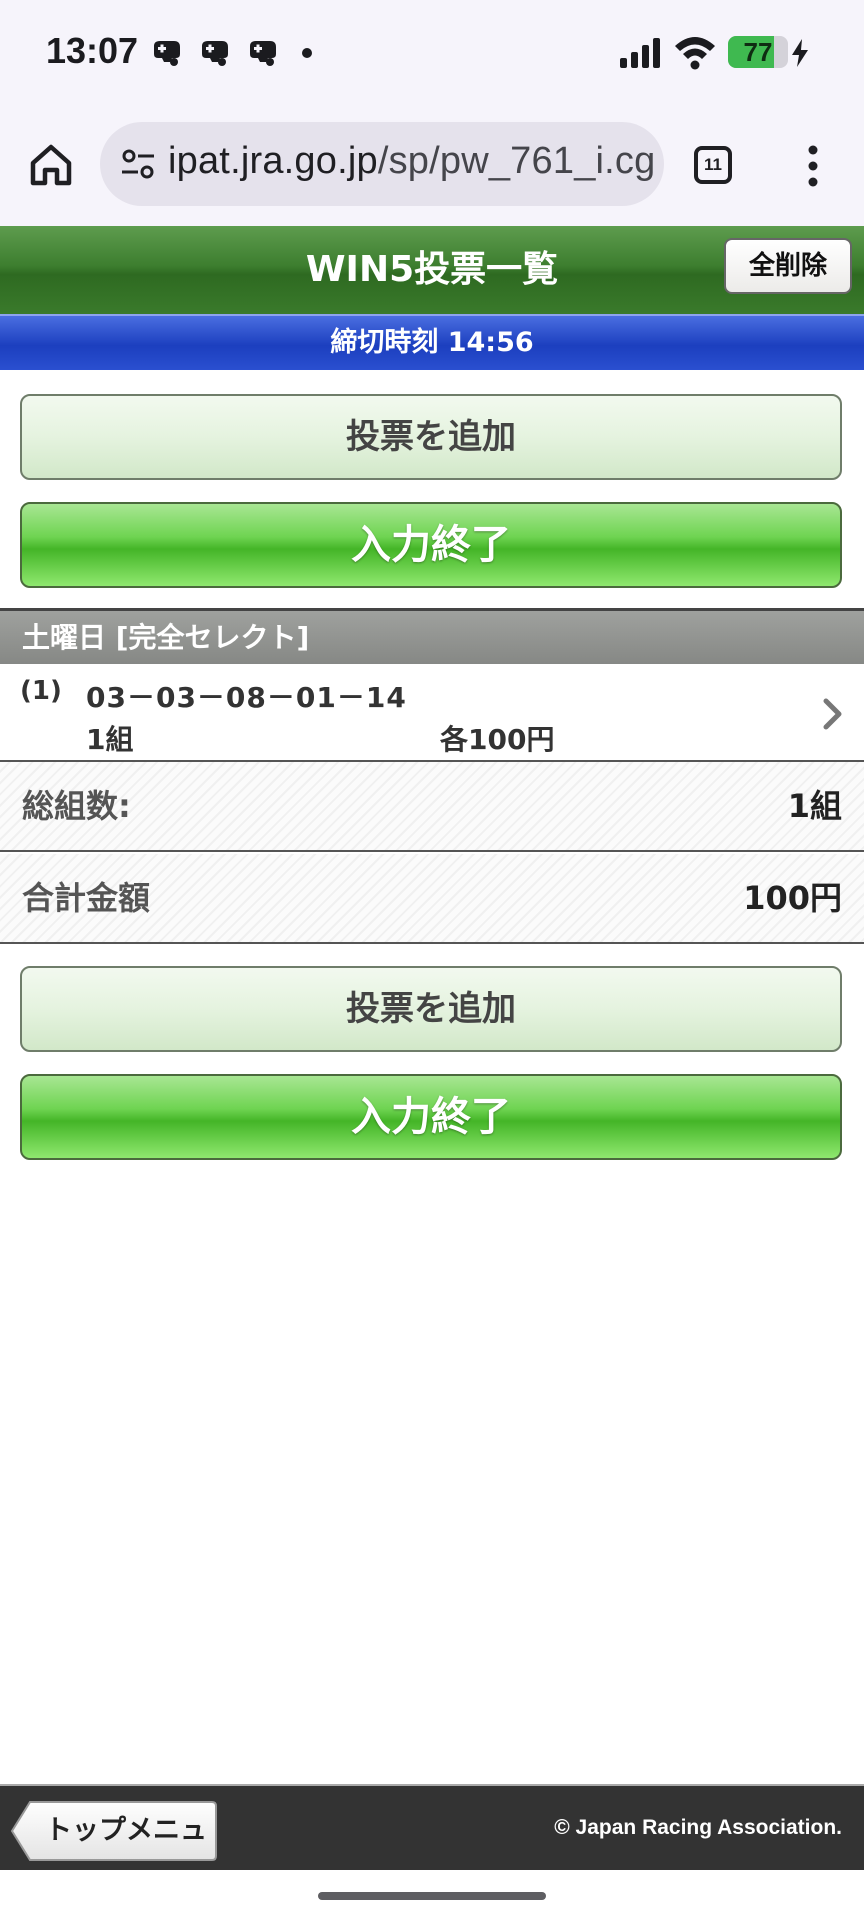 This screenshot has width=864, height=1924. I want to click on top-menu-button: トップメニュー, so click(114, 1854).